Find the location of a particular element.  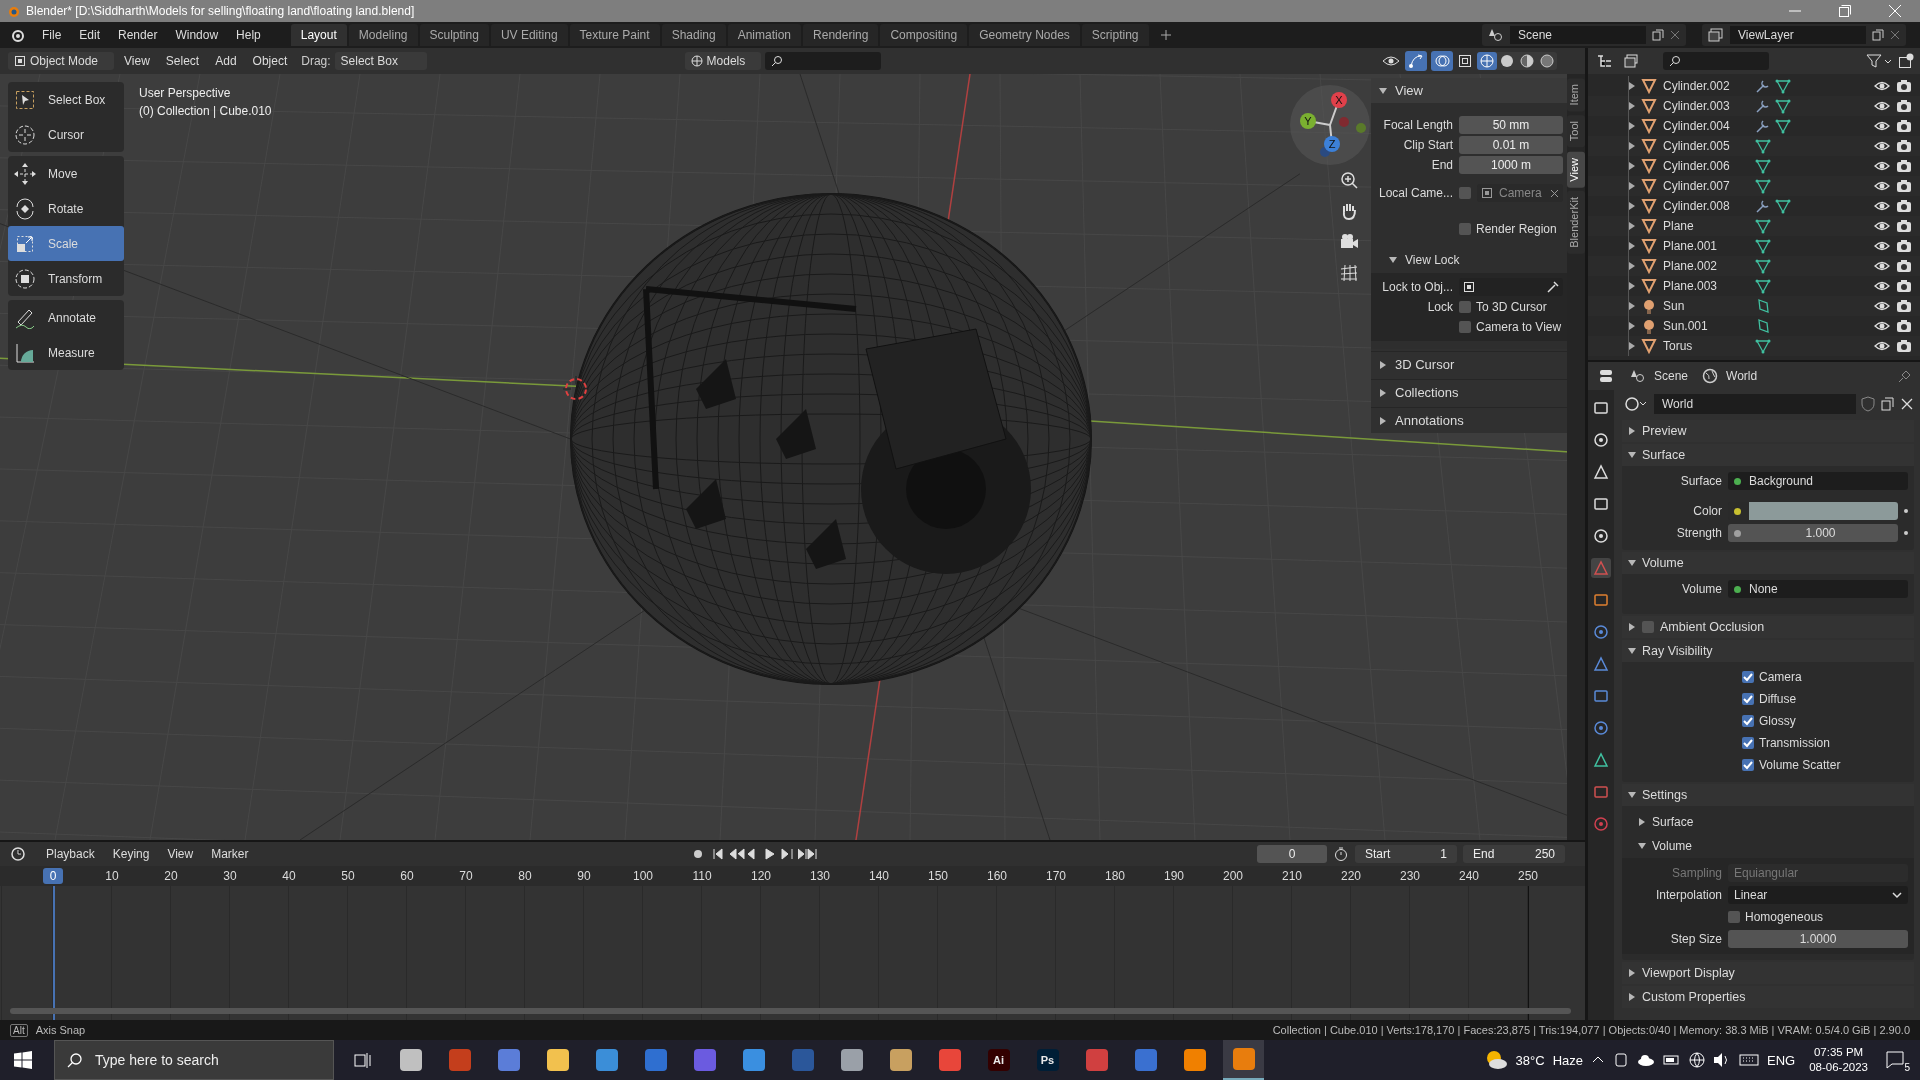

cloud-icon is located at coordinates (1646, 1060).